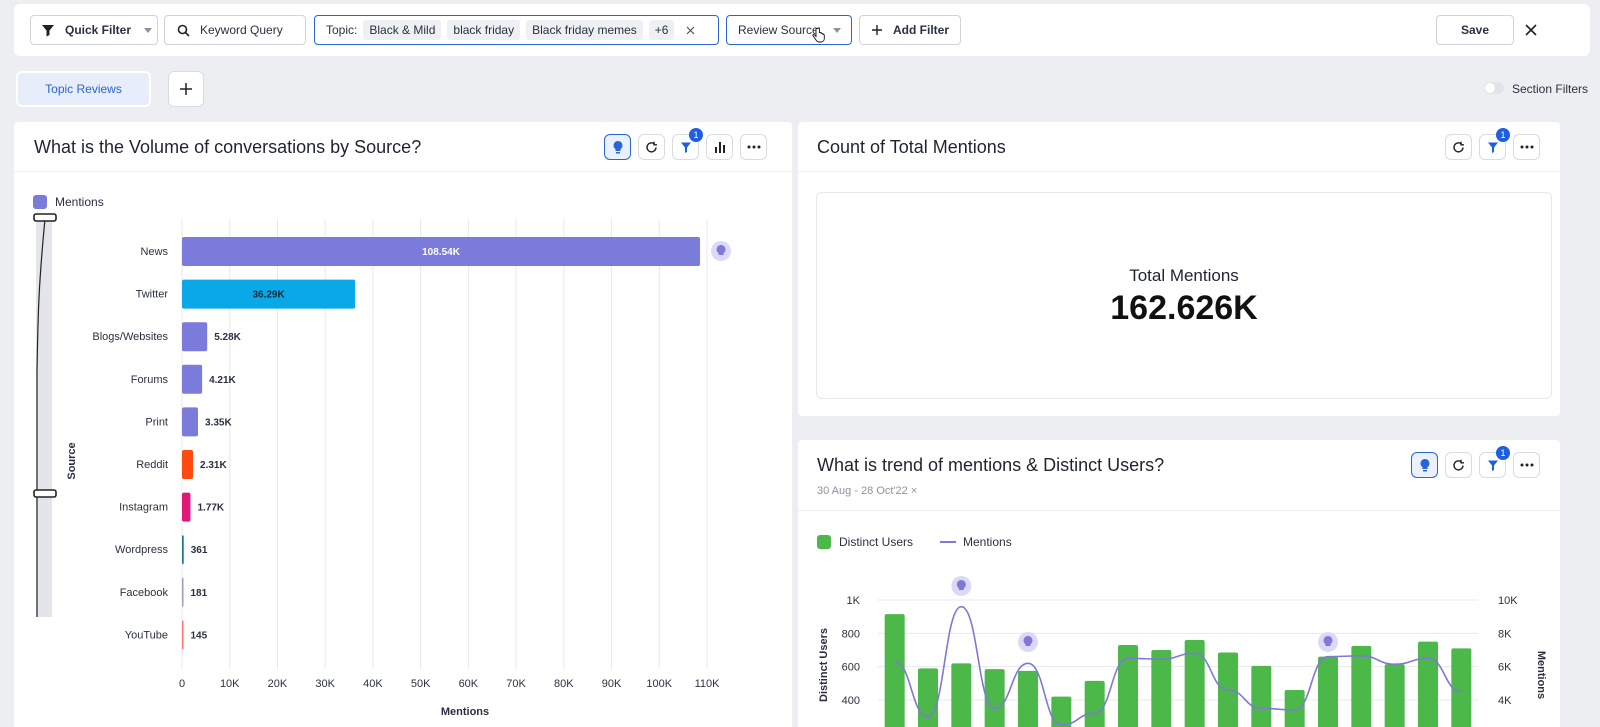 This screenshot has width=1600, height=727. Describe the element at coordinates (584, 30) in the screenshot. I see `topic-chip: Black friday memes` at that location.